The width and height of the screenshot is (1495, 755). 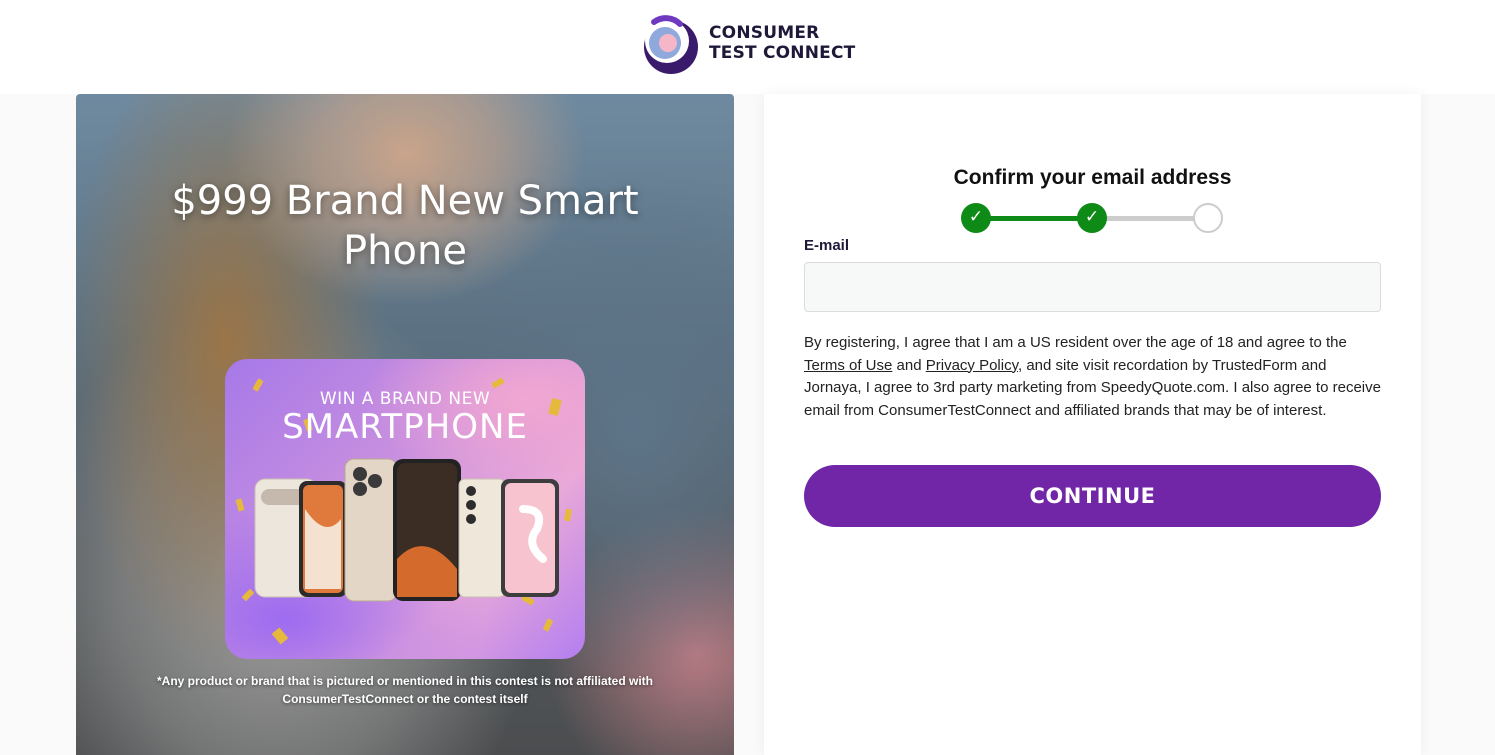 What do you see at coordinates (764, 33) in the screenshot?
I see `brand-line-1: CONSUMER` at bounding box center [764, 33].